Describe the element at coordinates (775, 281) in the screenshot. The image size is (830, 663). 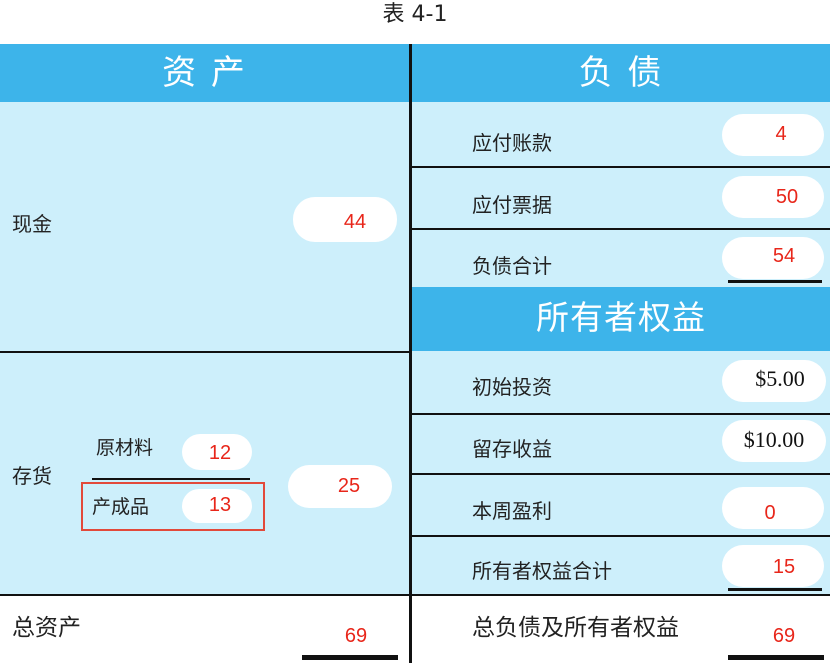
I see `total-liabilities-underline` at that location.